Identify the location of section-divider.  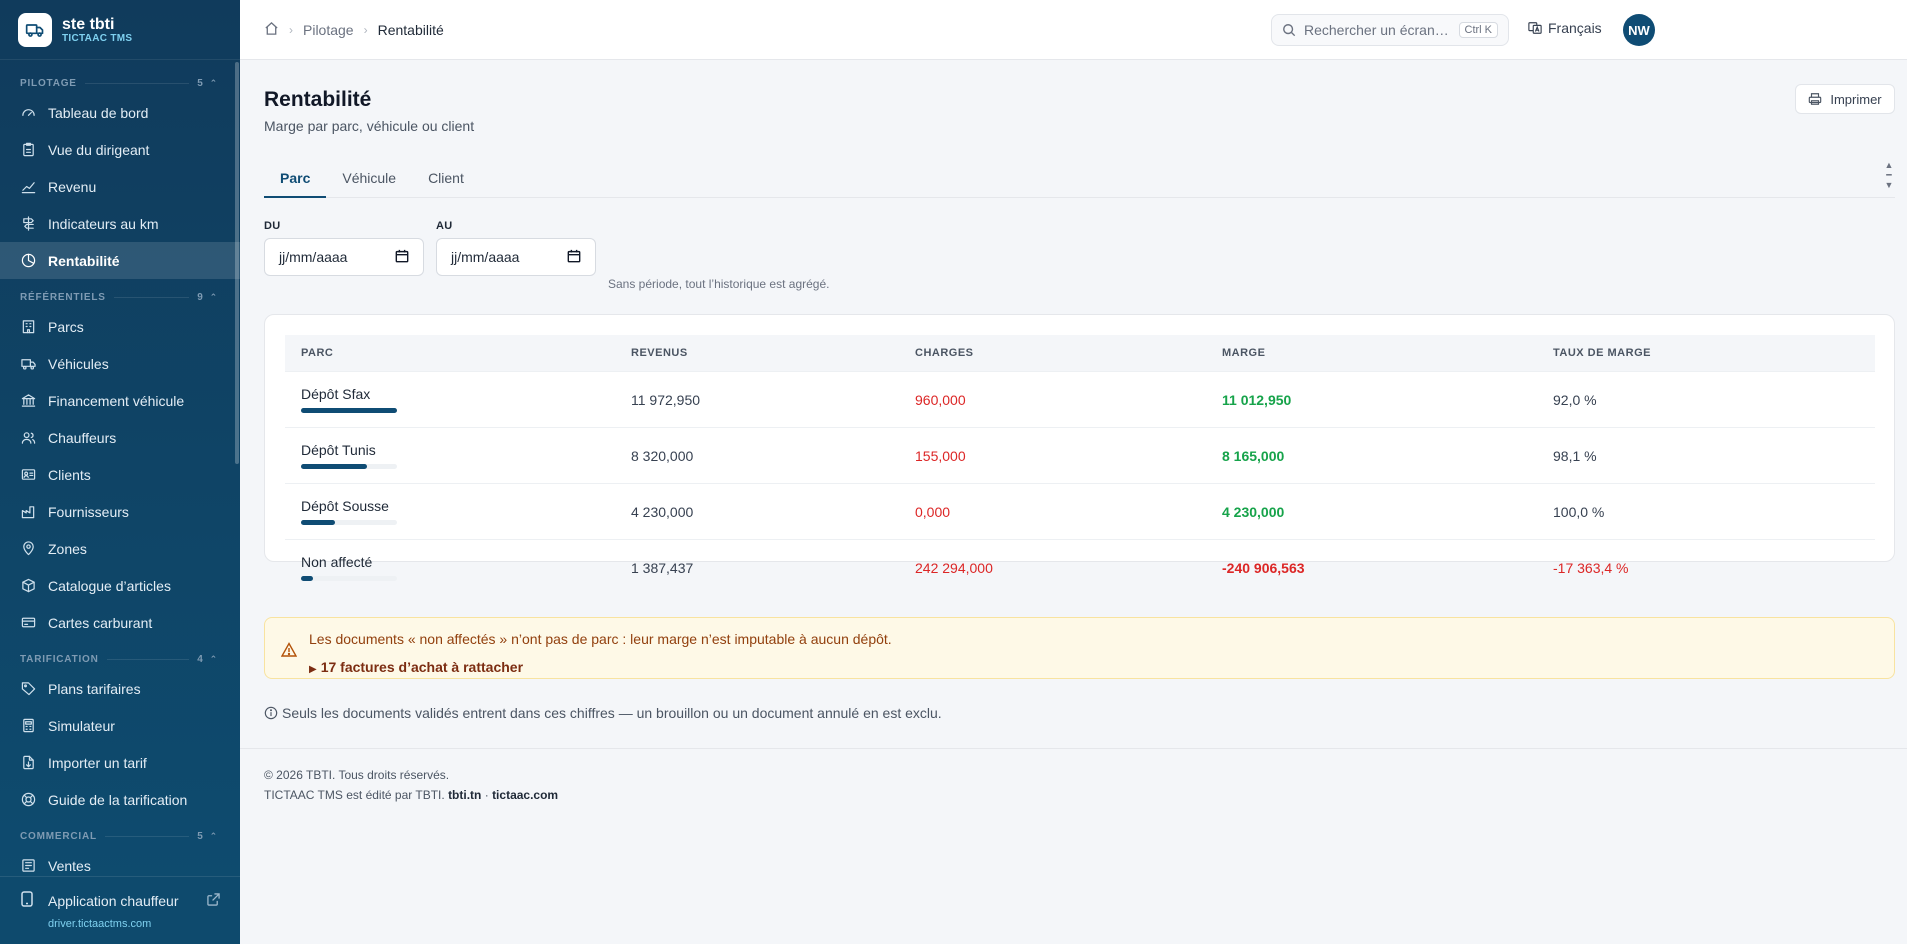
(137, 83).